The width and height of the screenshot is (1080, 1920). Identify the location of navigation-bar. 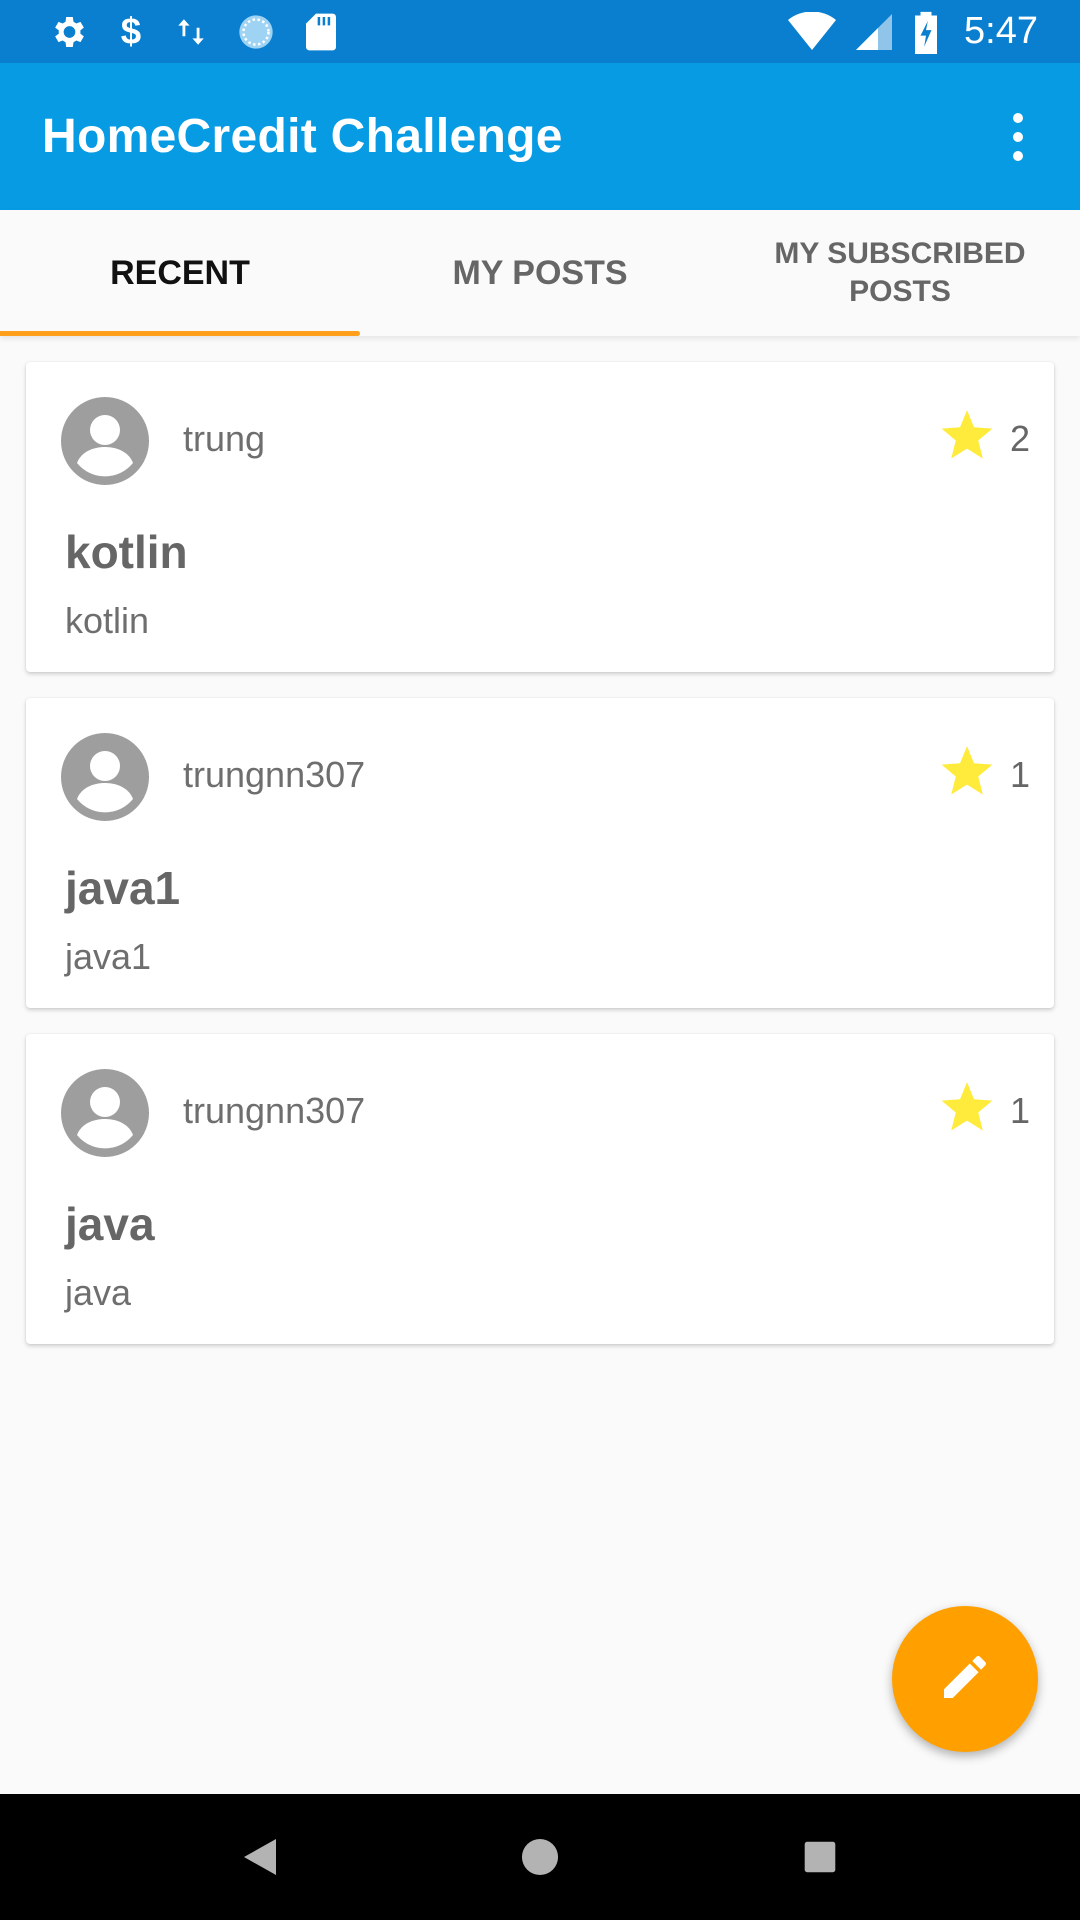
(540, 1857).